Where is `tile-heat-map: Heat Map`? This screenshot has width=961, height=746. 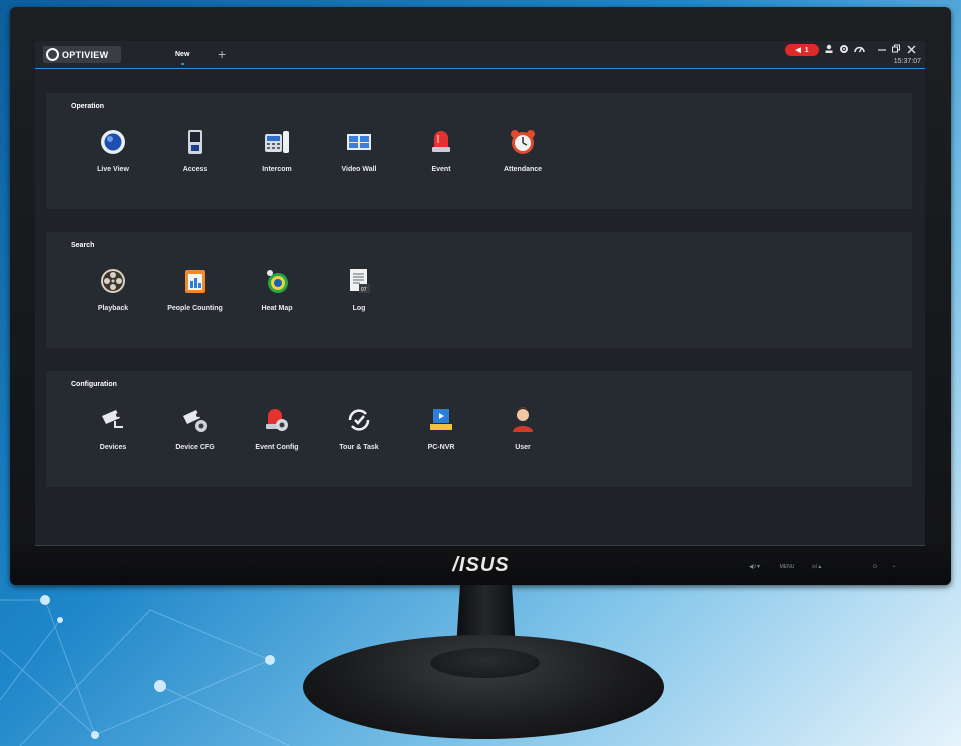 tile-heat-map: Heat Map is located at coordinates (277, 298).